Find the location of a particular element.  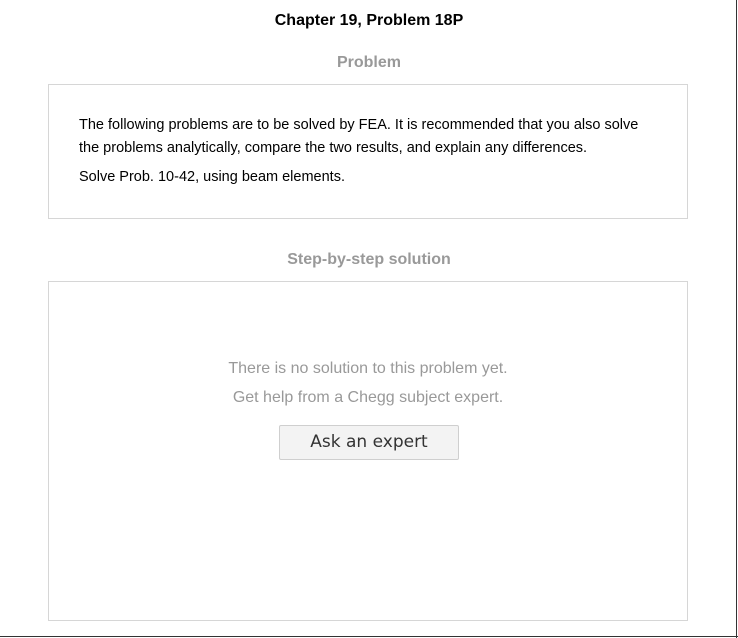

page-border-right is located at coordinates (736, 319).